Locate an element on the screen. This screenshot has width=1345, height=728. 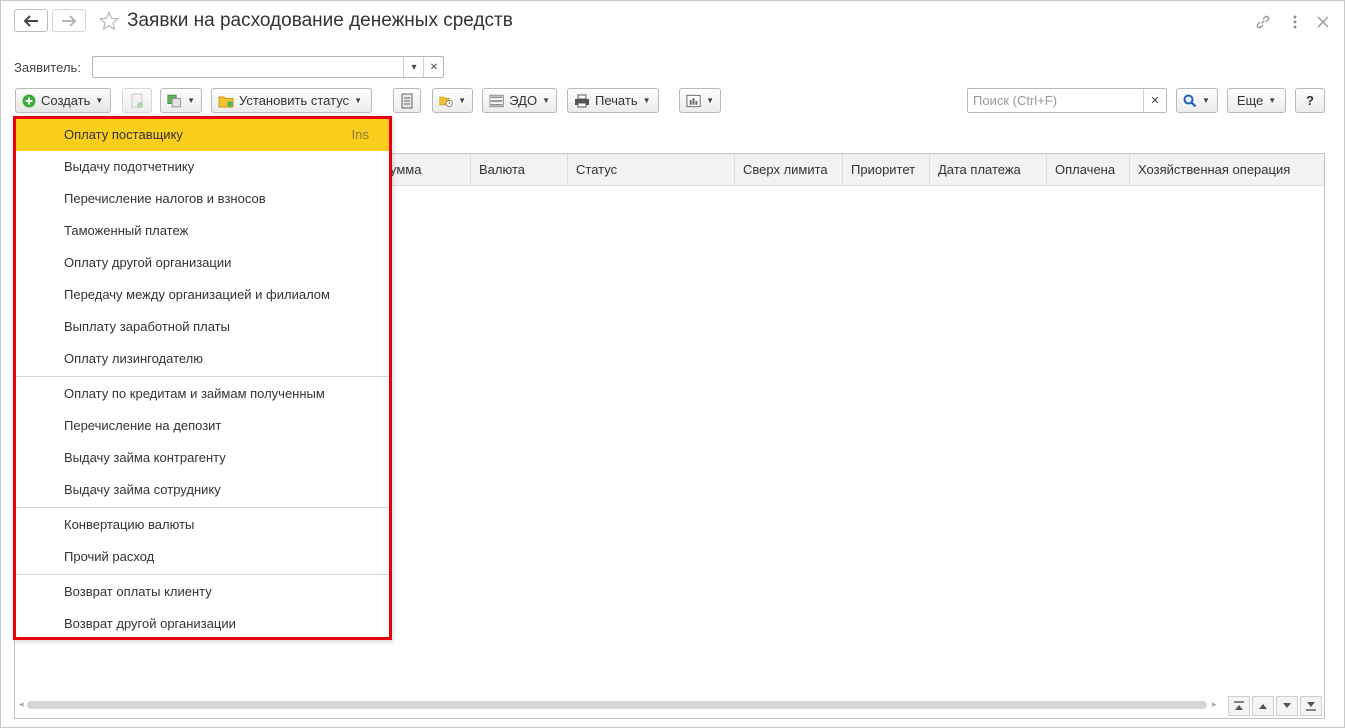
create-button: Создать ▼ is located at coordinates (63, 100).